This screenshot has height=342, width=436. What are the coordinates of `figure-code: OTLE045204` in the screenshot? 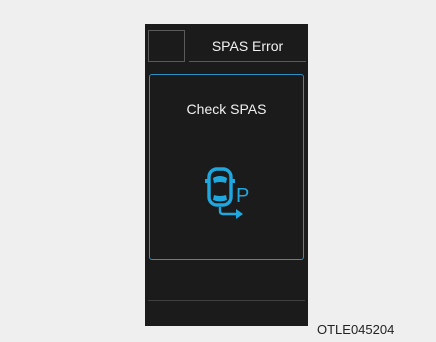 It's located at (356, 329).